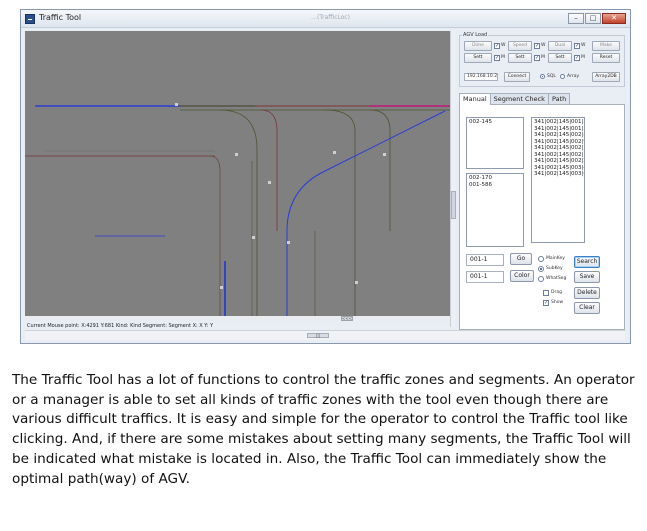 The height and width of the screenshot is (531, 647). I want to click on go-button: Go, so click(521, 259).